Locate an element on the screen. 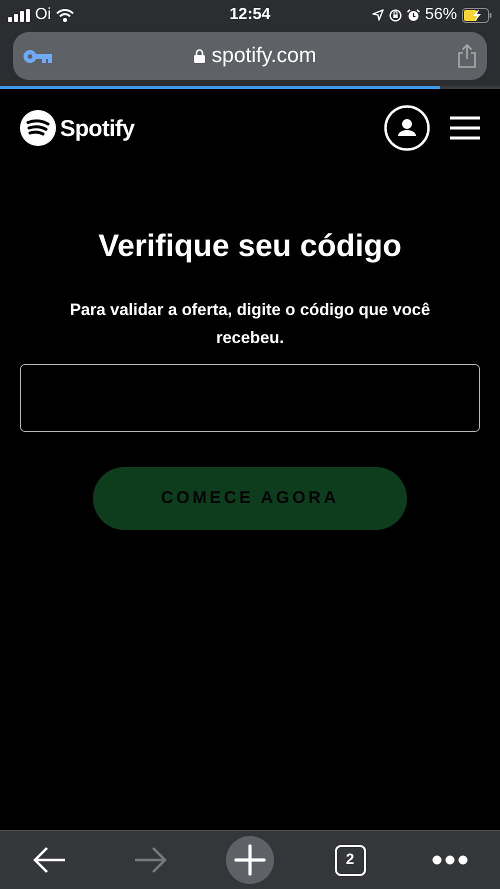 The height and width of the screenshot is (889, 500). location-icon is located at coordinates (378, 15).